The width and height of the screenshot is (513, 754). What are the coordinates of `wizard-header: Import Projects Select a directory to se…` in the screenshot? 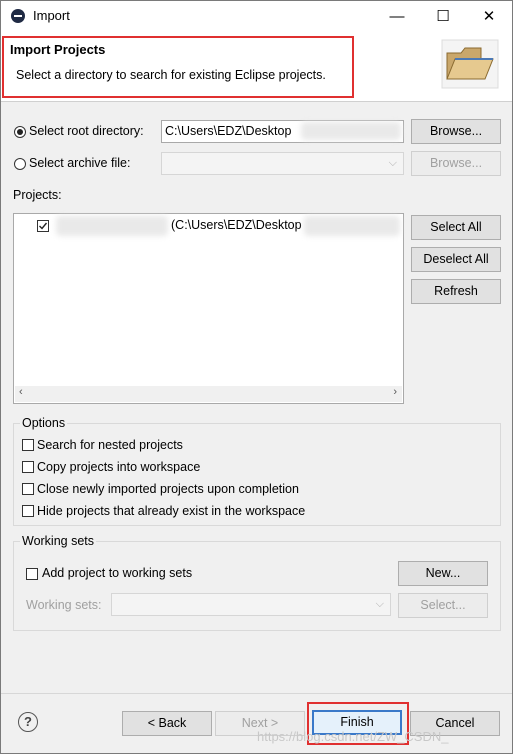 It's located at (256, 66).